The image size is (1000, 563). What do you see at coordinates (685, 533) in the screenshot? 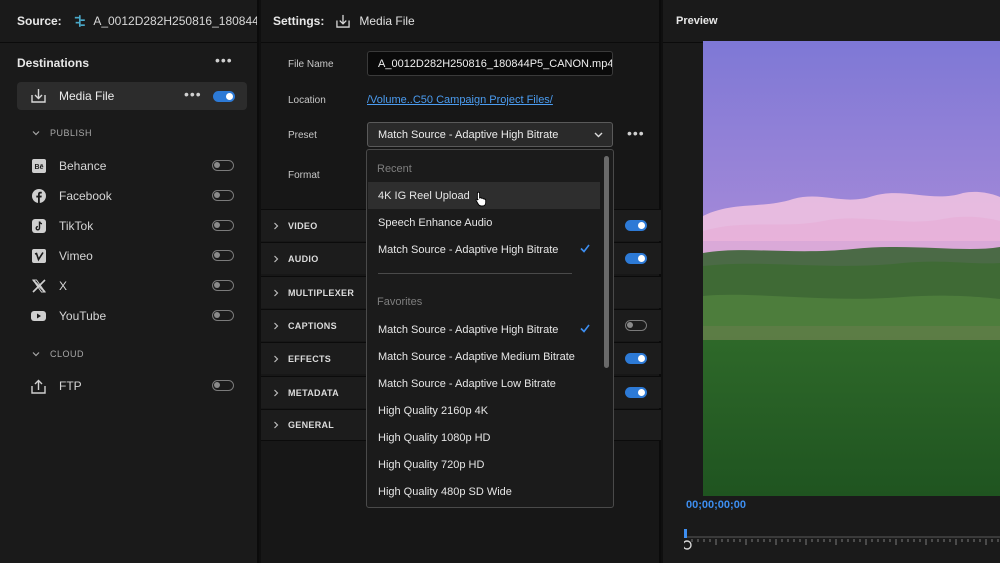
I see `playhead-marker` at bounding box center [685, 533].